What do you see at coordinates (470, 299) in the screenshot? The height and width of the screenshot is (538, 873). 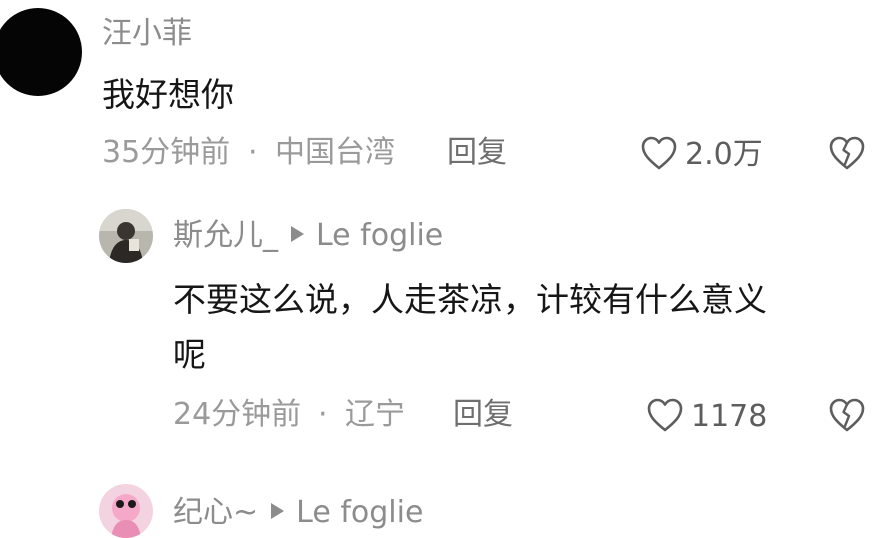 I see `reply-text-line-1: 不要这么说，人走茶凉，计较有什么意义` at bounding box center [470, 299].